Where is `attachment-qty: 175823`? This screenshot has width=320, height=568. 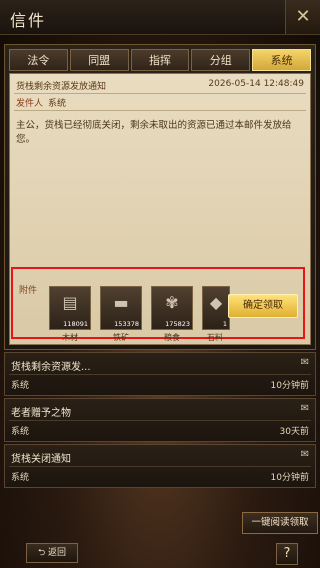
attachment-qty: 175823 is located at coordinates (177, 324).